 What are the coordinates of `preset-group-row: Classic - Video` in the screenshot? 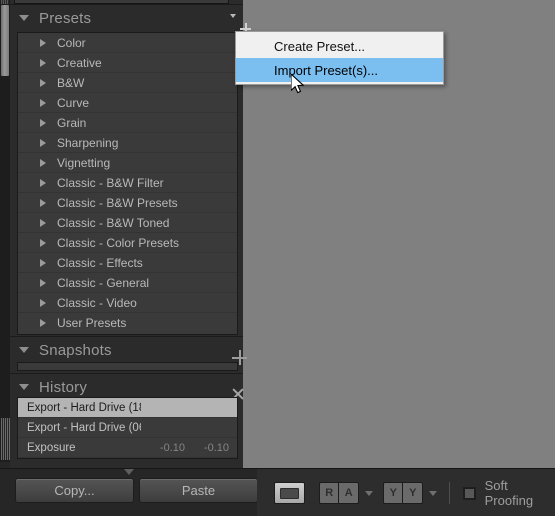 It's located at (127, 303).